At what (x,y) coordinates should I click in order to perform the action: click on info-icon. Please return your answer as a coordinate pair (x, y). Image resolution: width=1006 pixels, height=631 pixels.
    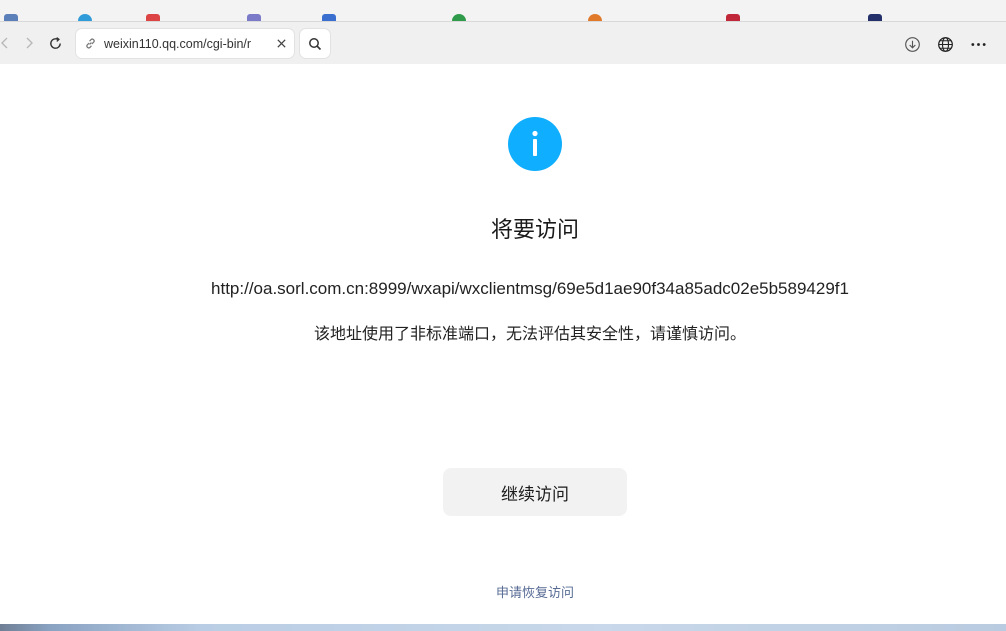
    Looking at the image, I should click on (535, 144).